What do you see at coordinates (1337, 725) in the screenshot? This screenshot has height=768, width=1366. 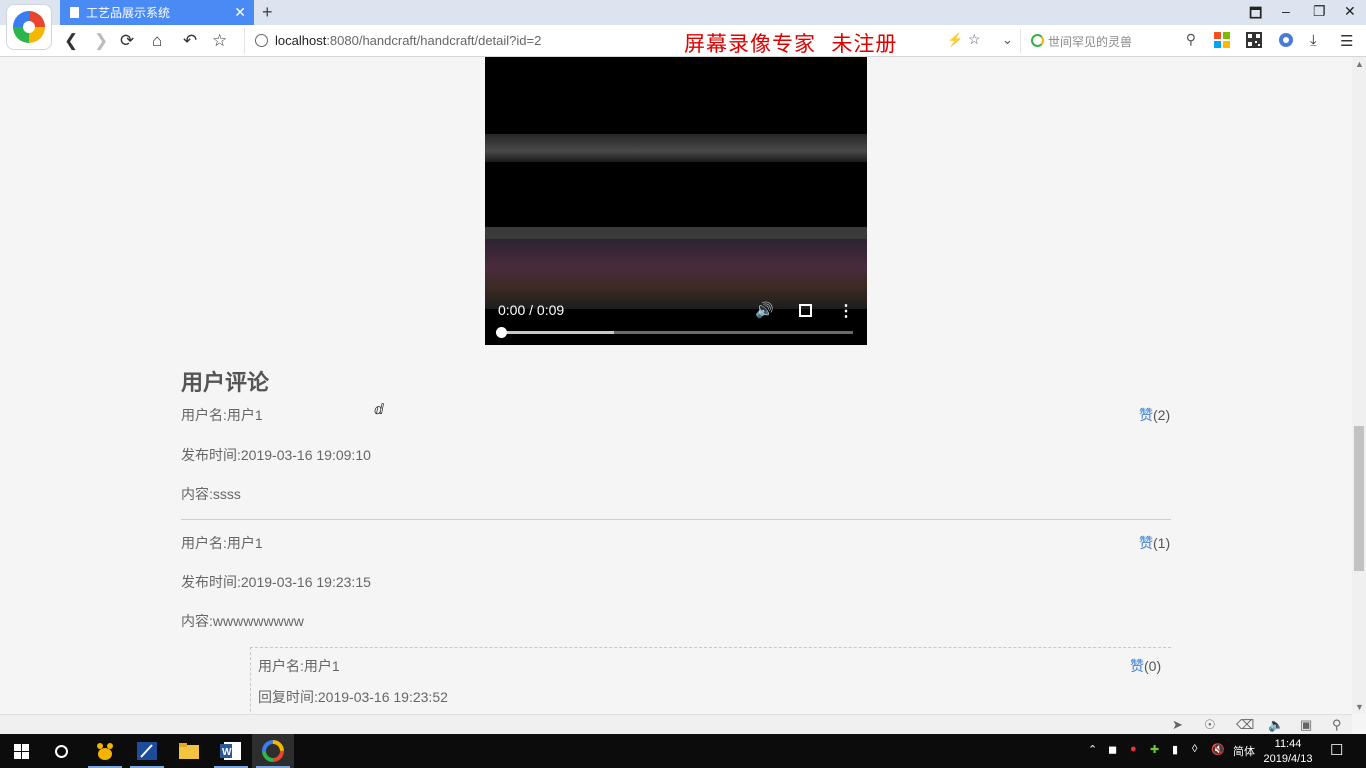 I see `zoom-icon: ⚲` at bounding box center [1337, 725].